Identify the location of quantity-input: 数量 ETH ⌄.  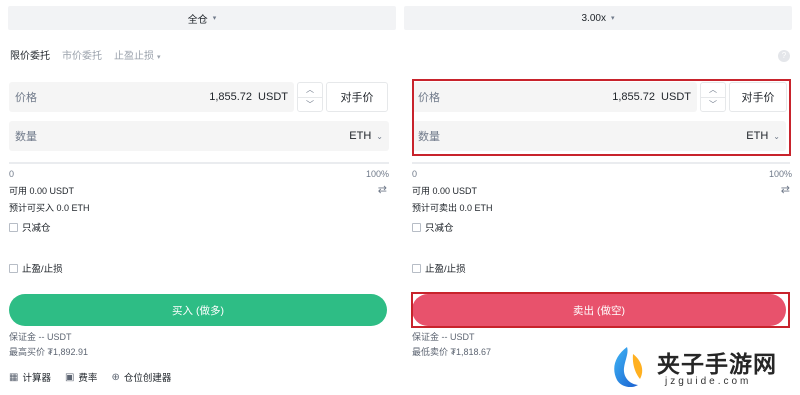
(199, 136).